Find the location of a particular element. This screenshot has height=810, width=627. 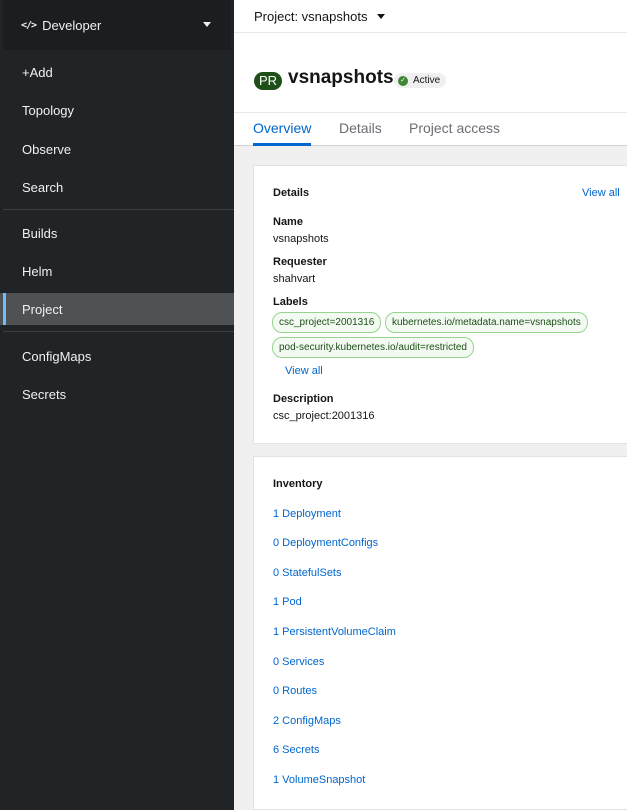

resource-badge: PR is located at coordinates (268, 81).